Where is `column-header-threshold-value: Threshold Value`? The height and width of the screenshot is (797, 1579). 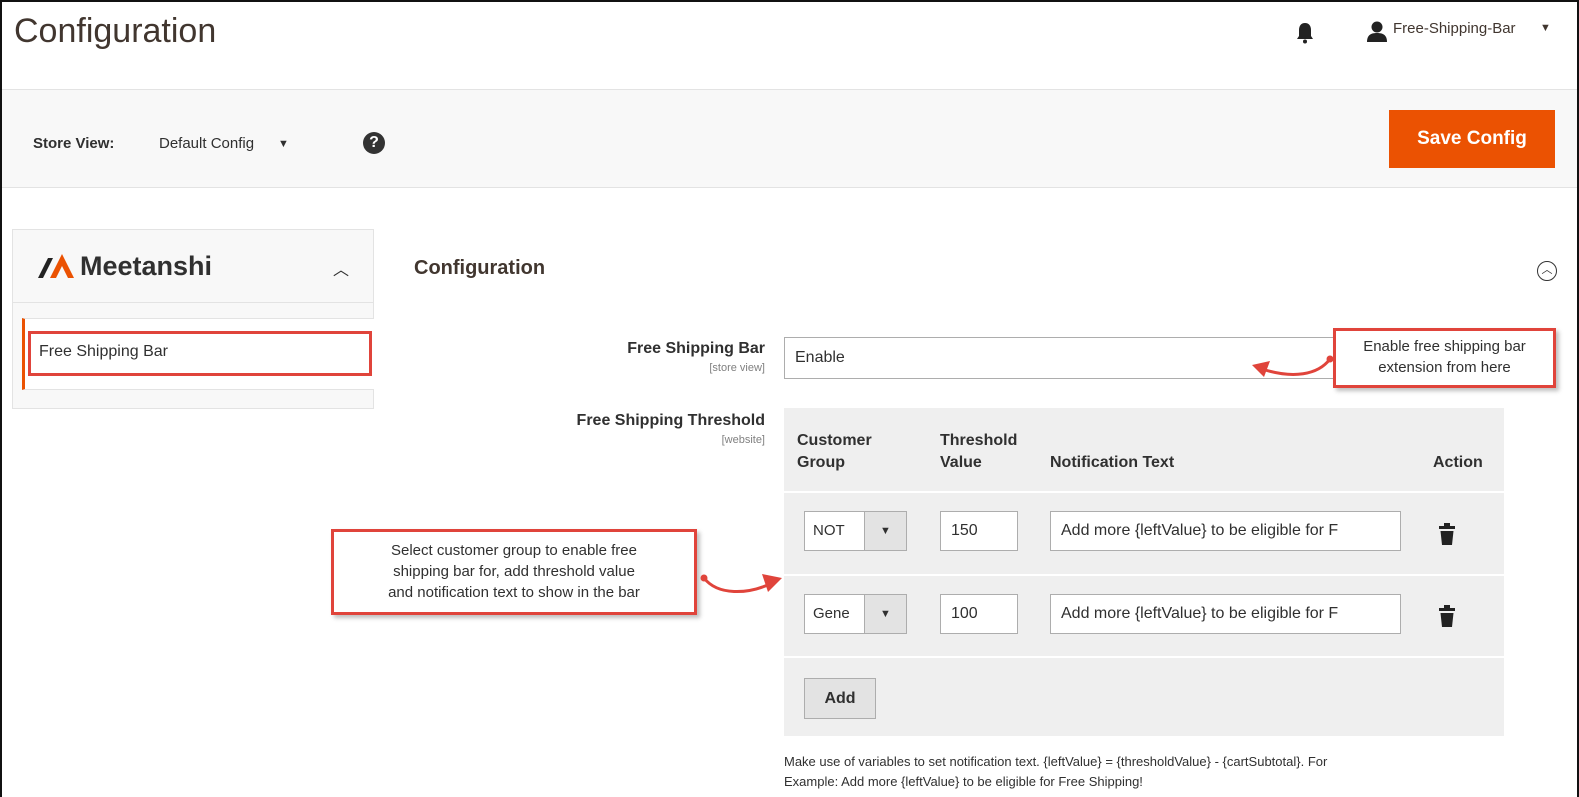
column-header-threshold-value: Threshold Value is located at coordinates (979, 451).